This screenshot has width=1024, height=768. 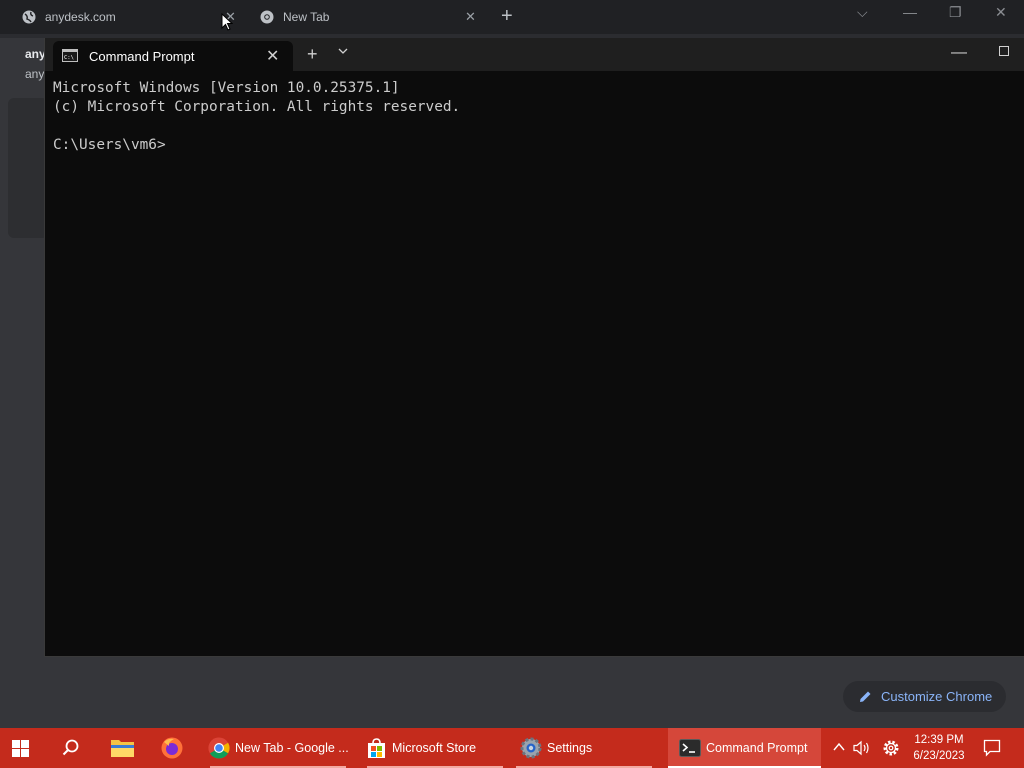 I want to click on windows-logo-icon, so click(x=20, y=748).